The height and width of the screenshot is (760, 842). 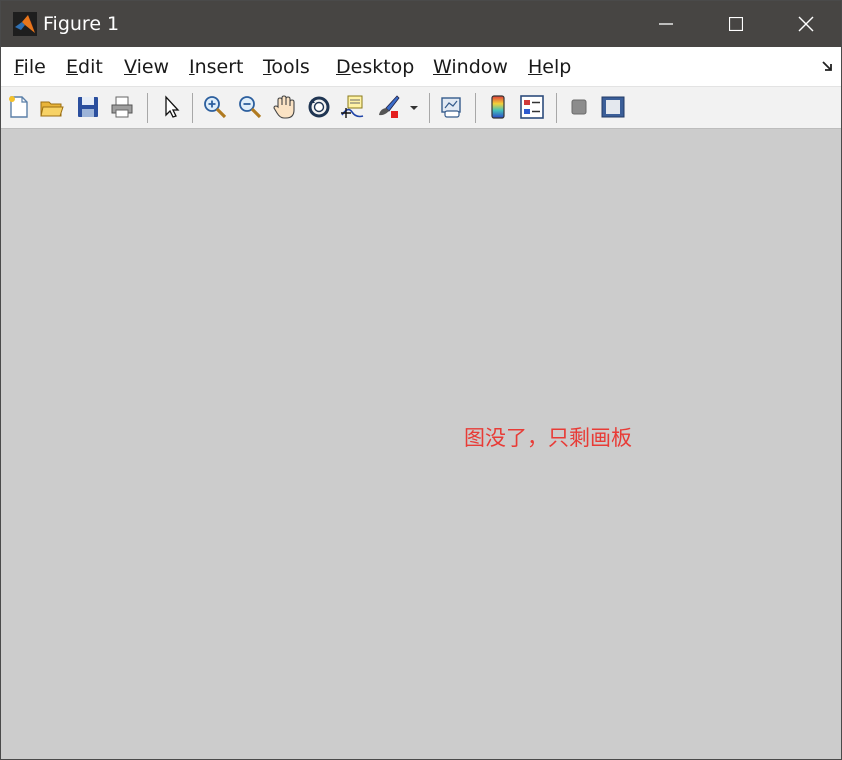 What do you see at coordinates (388, 107) in the screenshot?
I see `brush-icon` at bounding box center [388, 107].